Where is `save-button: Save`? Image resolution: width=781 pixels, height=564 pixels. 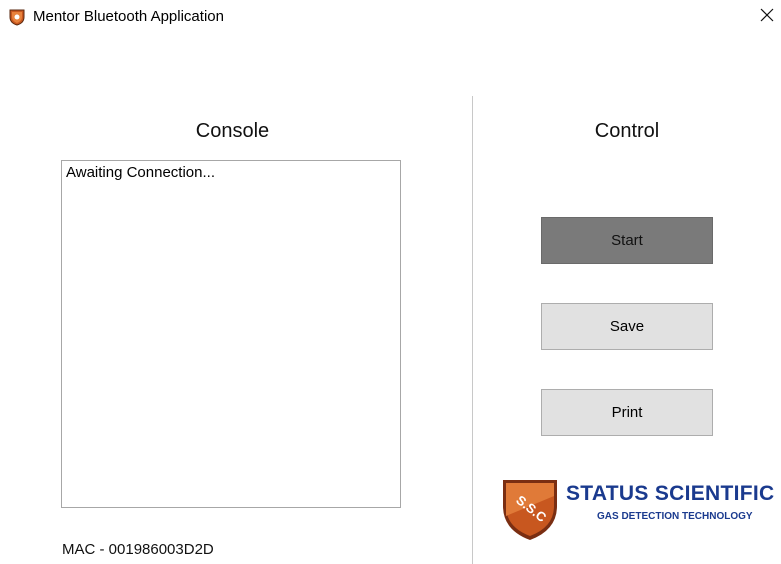 save-button: Save is located at coordinates (627, 326).